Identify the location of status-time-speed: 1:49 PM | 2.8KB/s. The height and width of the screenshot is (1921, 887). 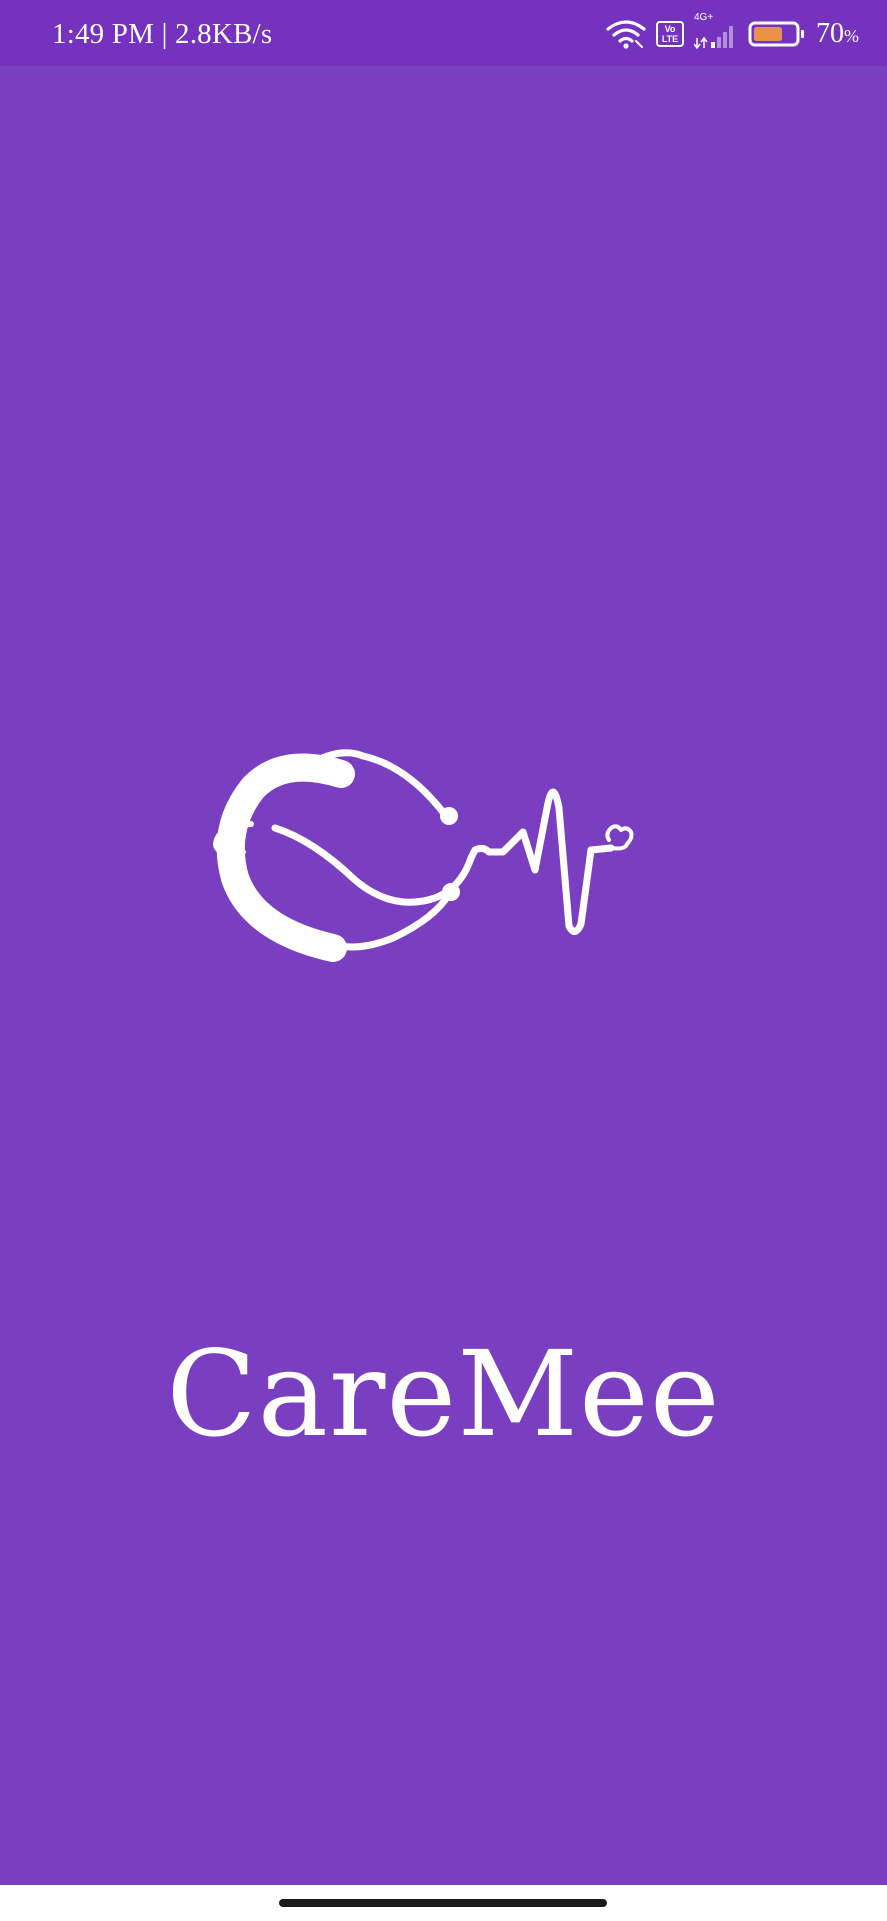
(162, 34).